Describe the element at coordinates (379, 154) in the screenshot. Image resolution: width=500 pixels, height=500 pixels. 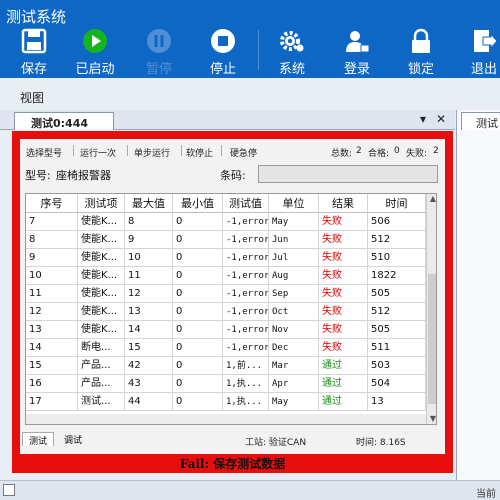
I see `pass-label: 合格:` at that location.